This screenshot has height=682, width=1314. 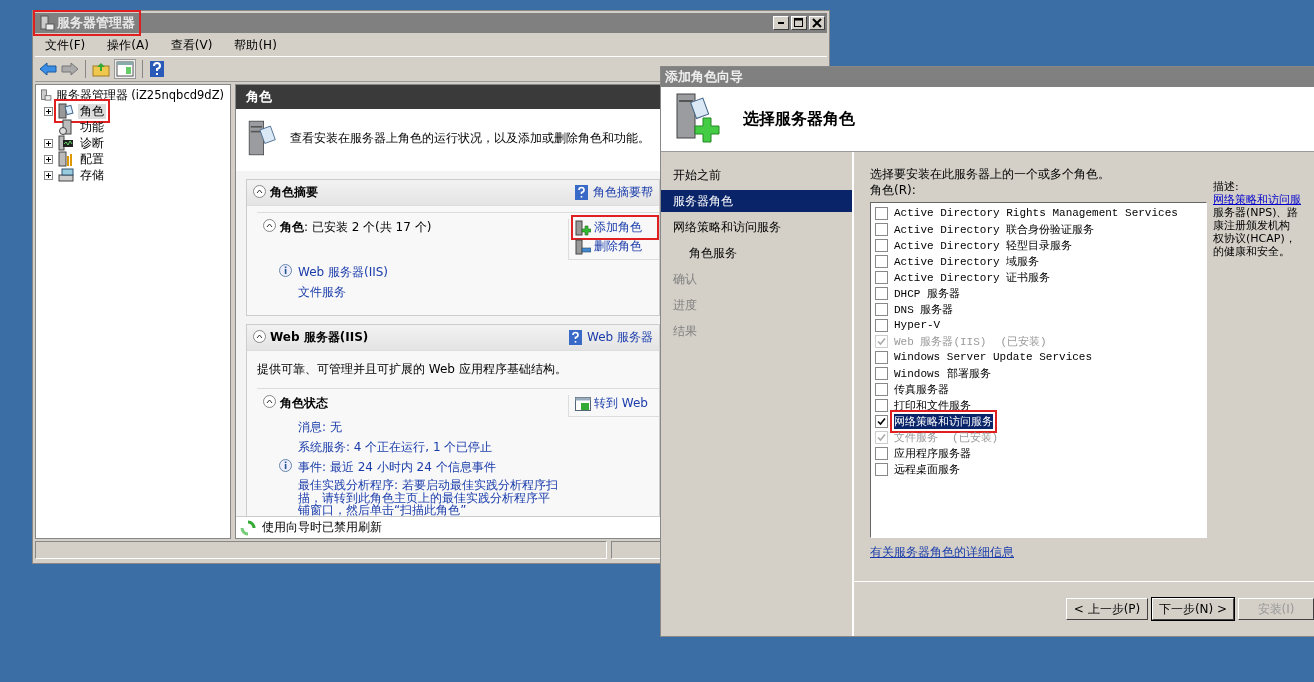 I want to click on close-button, so click(x=817, y=23).